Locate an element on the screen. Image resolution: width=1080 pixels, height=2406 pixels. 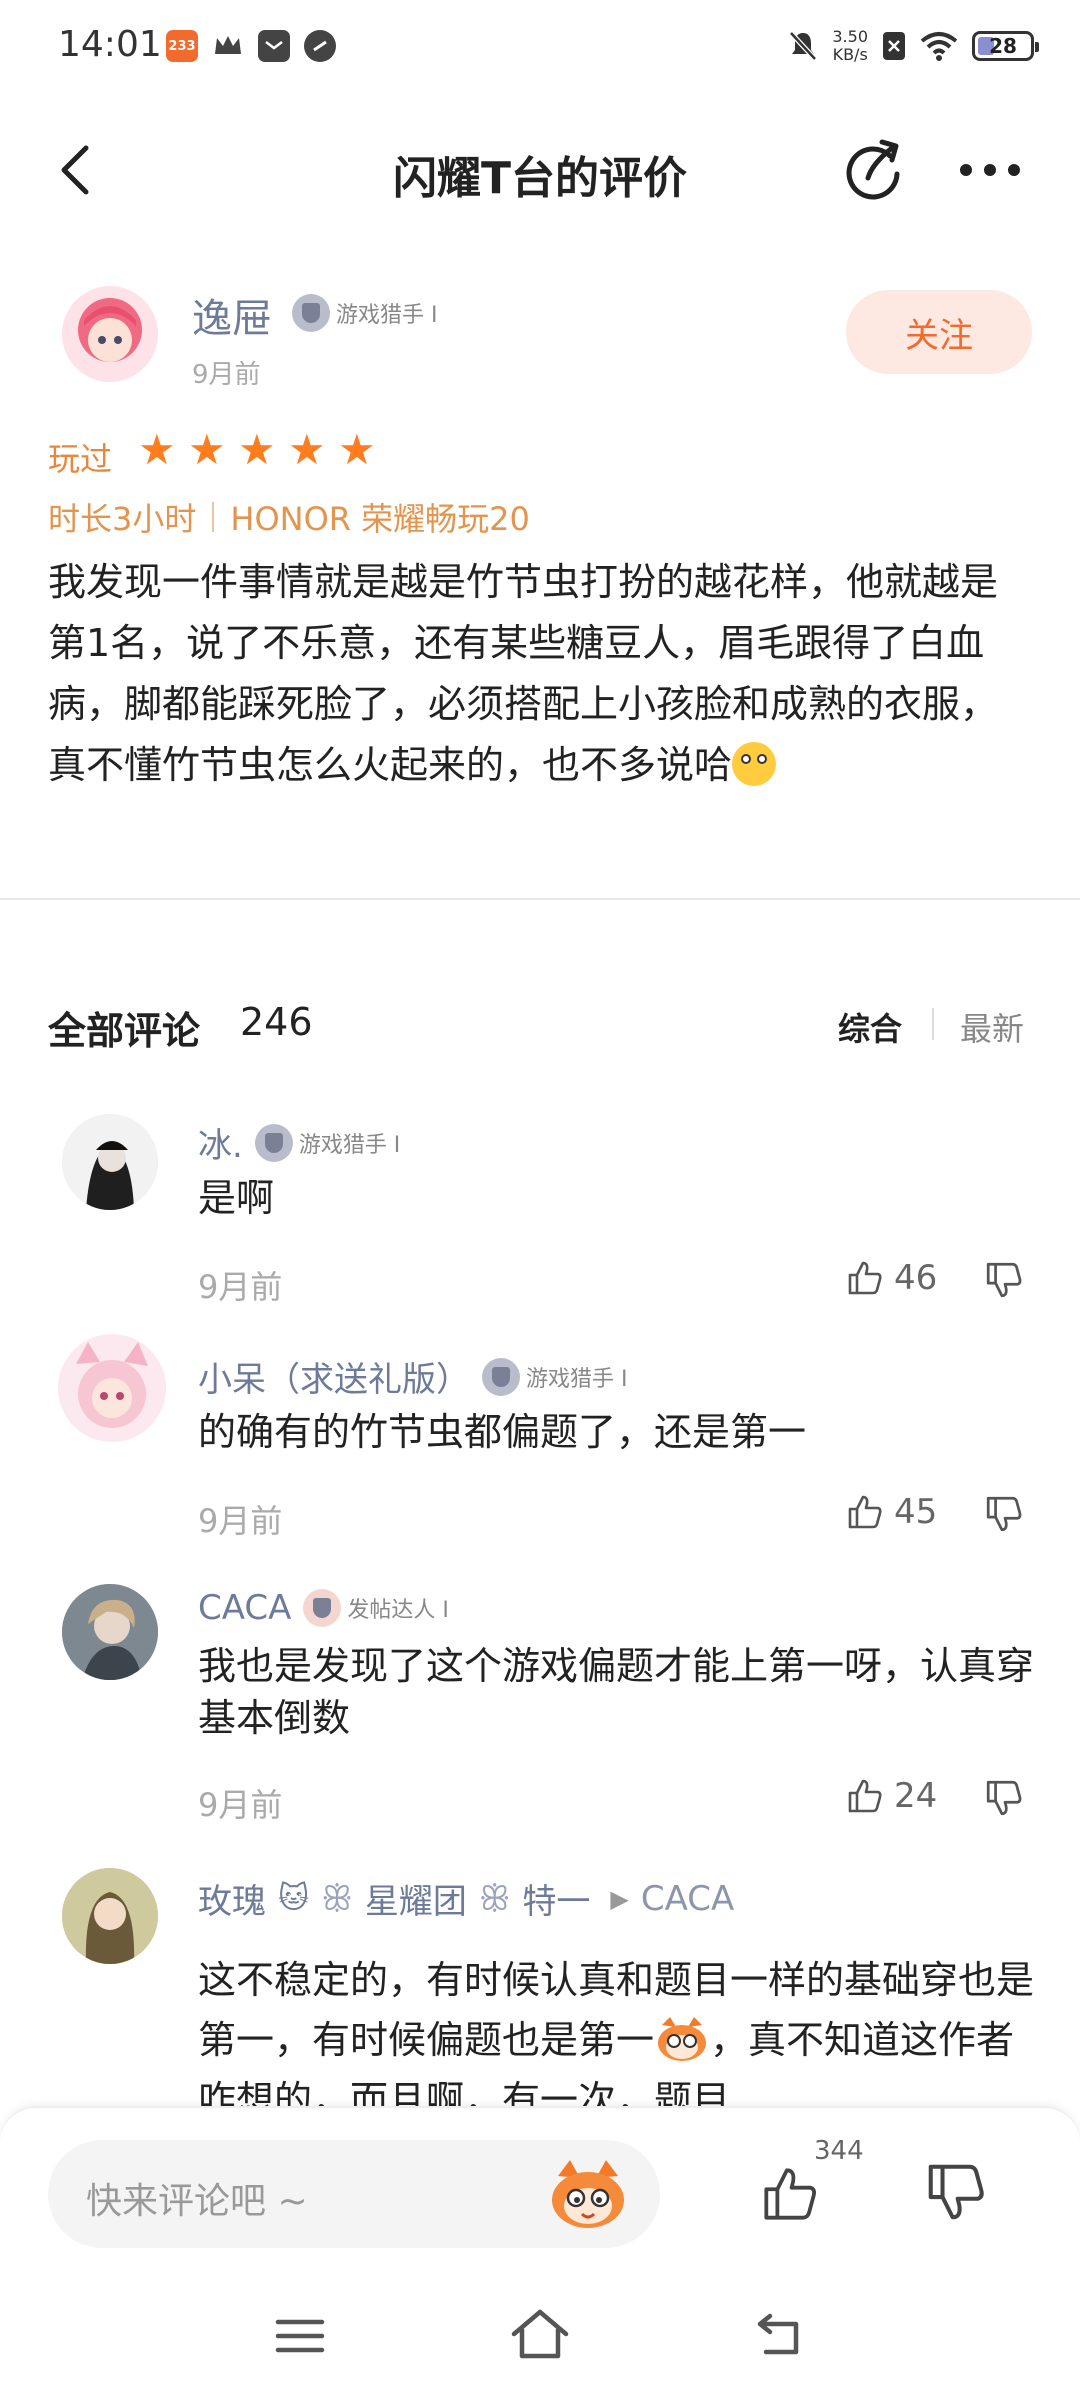
commenter-name: CACA is located at coordinates (244, 1608).